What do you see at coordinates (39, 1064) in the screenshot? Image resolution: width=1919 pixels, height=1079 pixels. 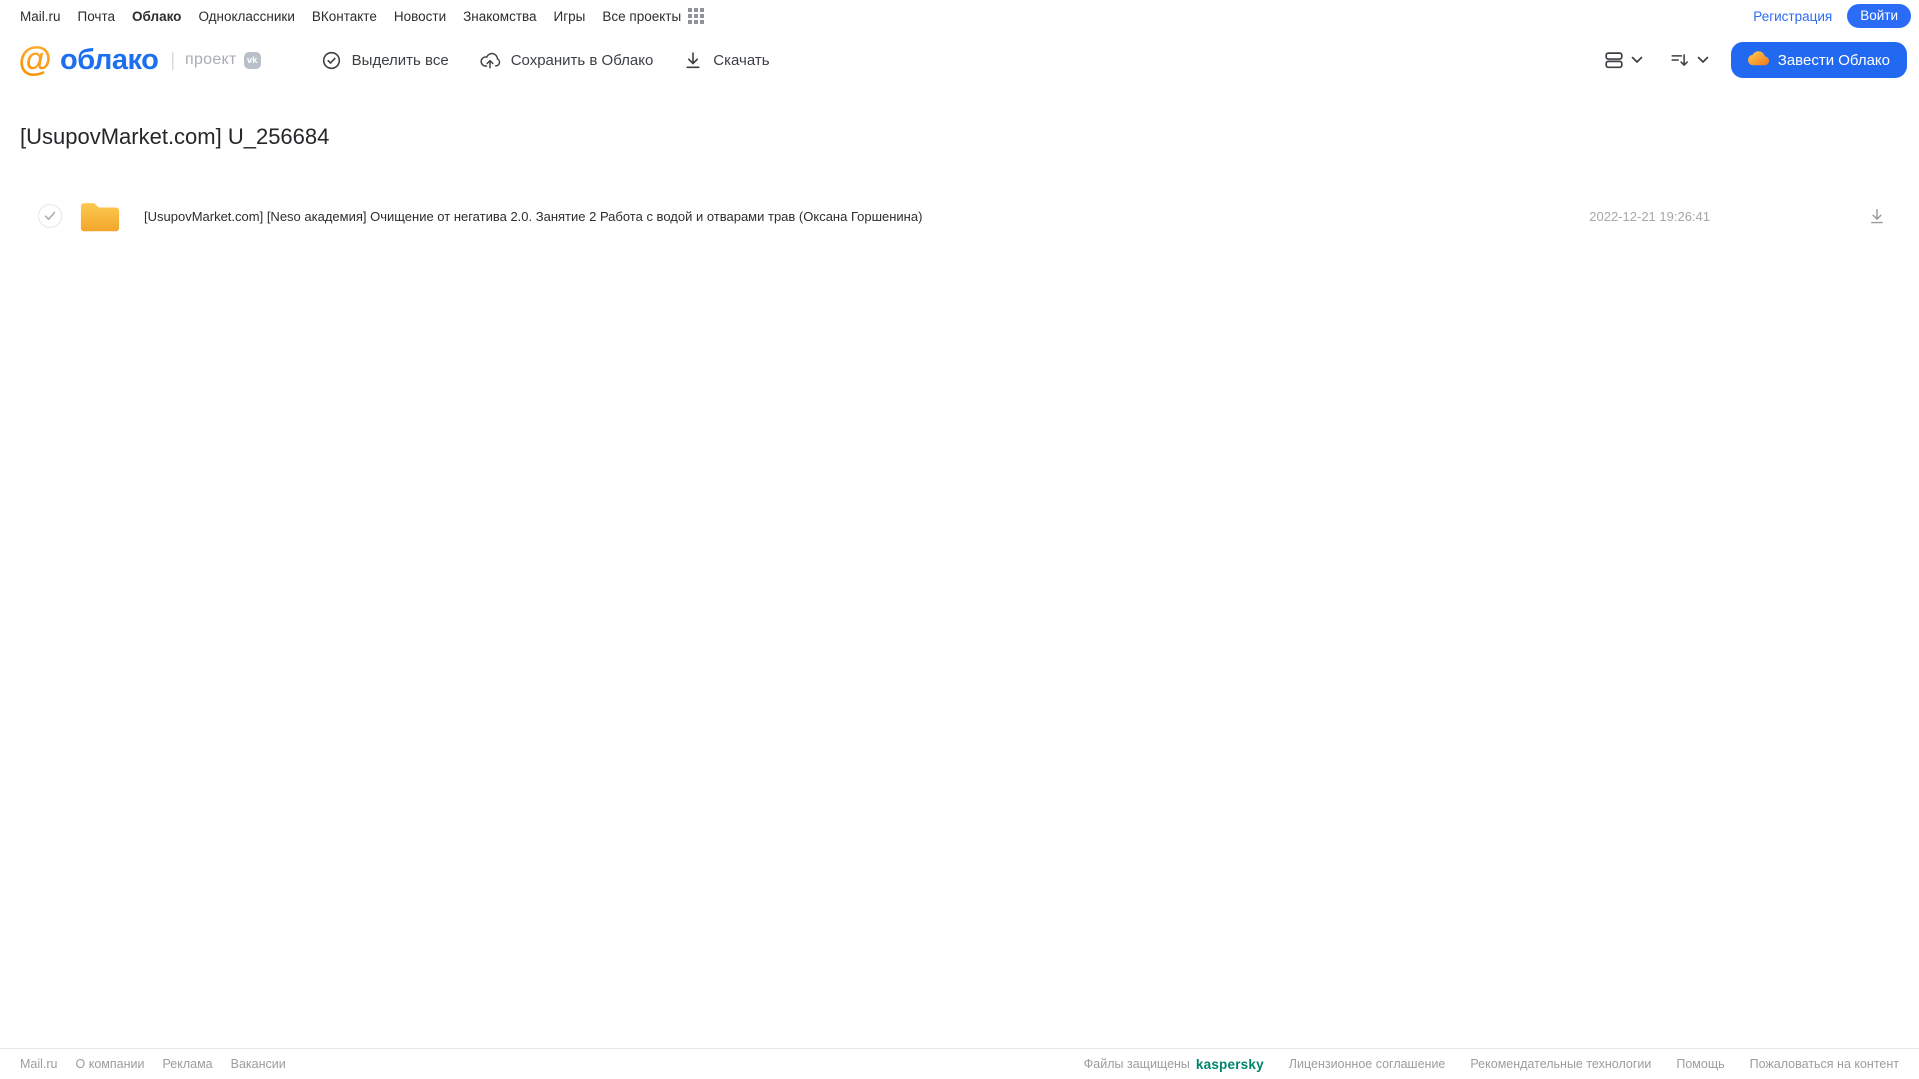 I see `footer-link-mailru: Mail.ru` at bounding box center [39, 1064].